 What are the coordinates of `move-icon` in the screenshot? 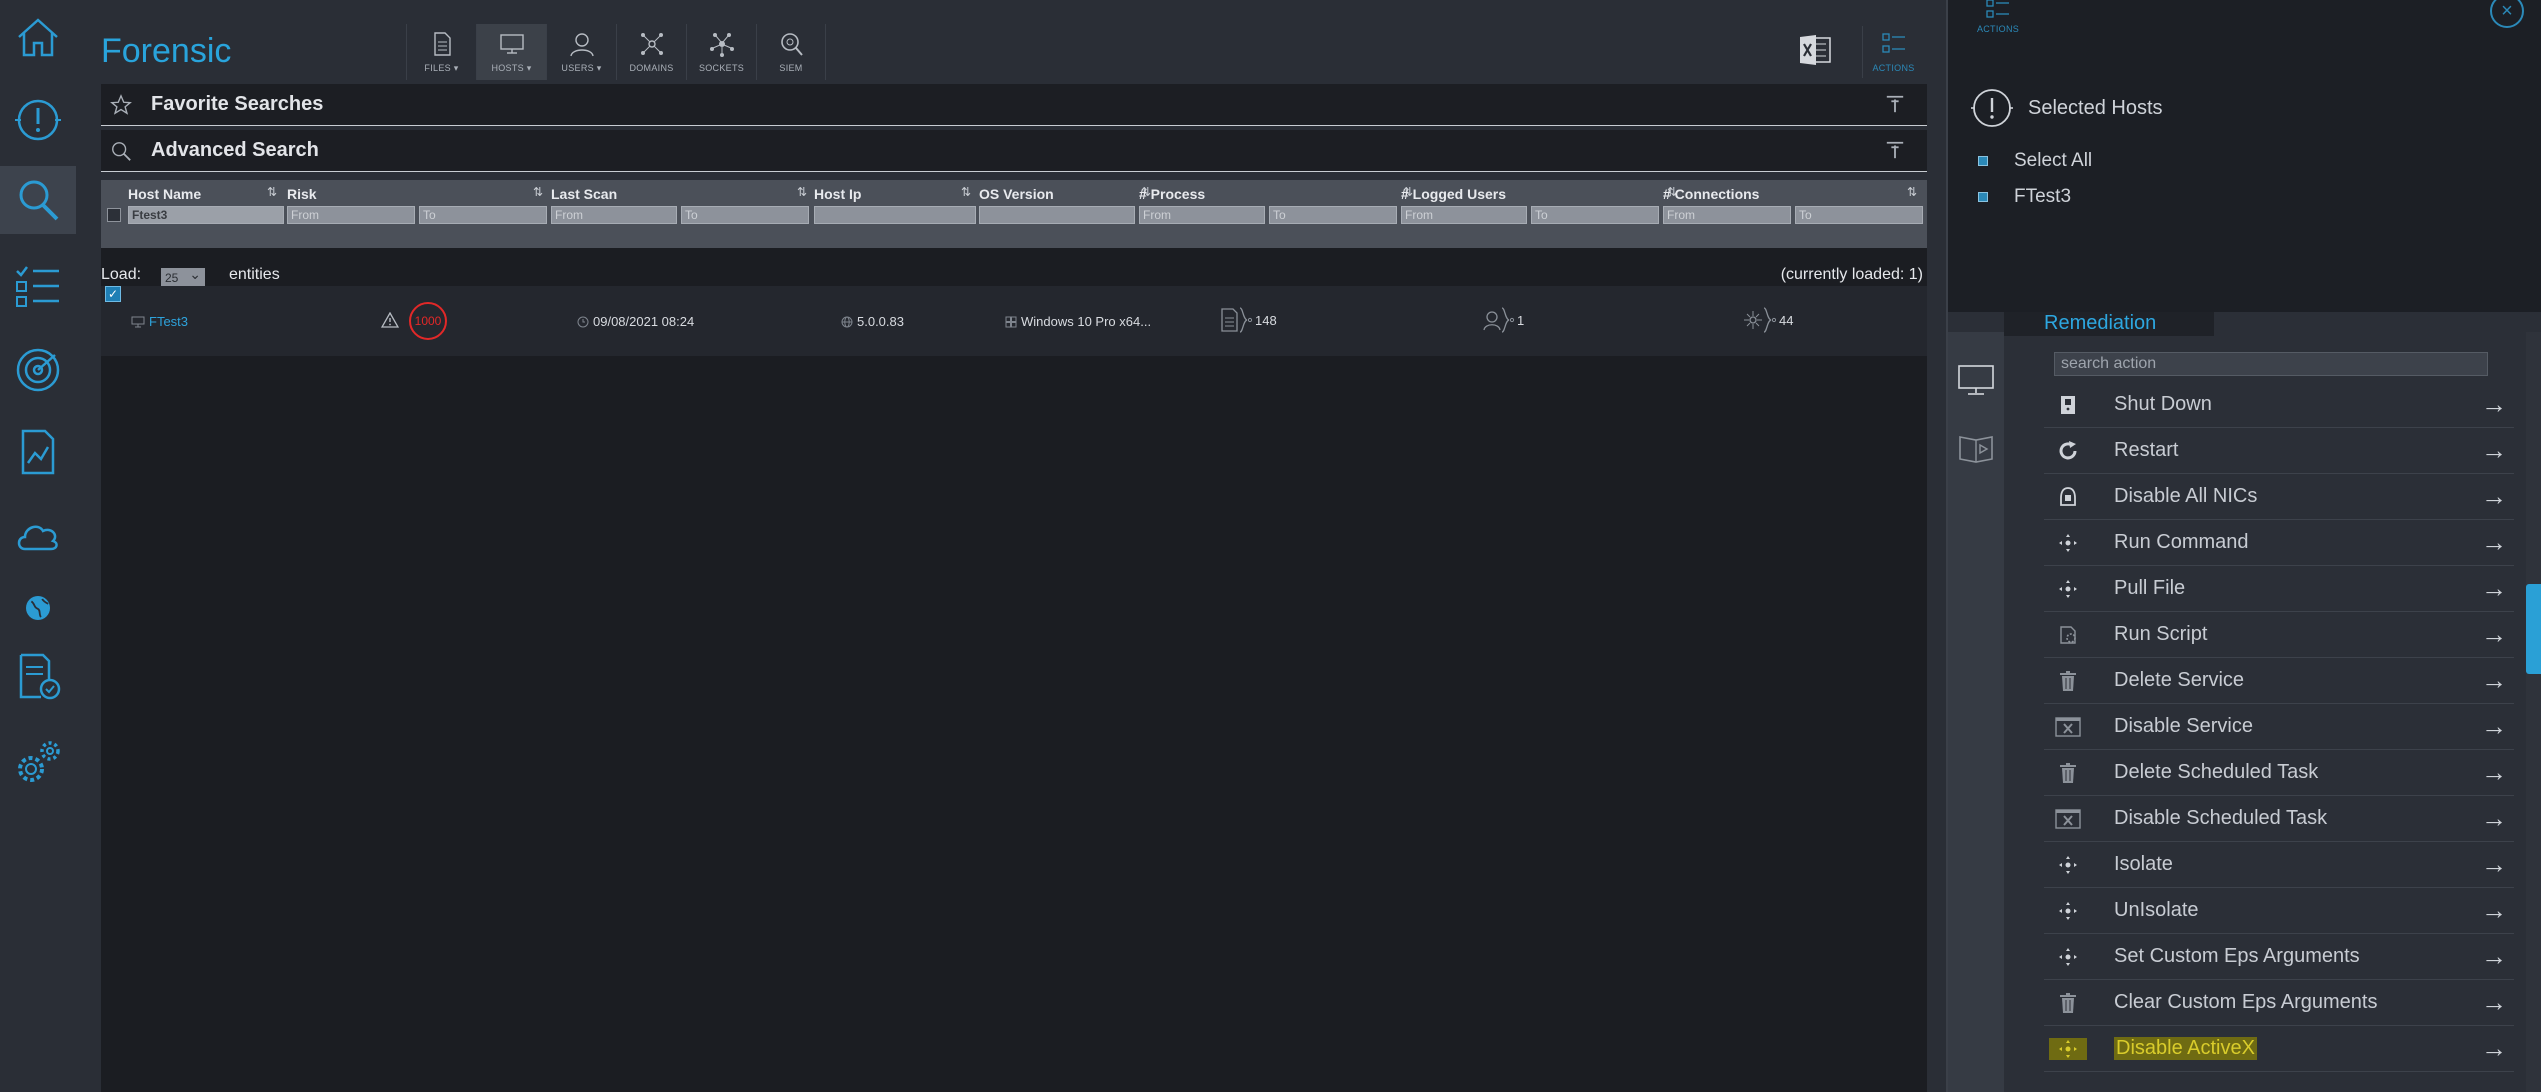 It's located at (2068, 543).